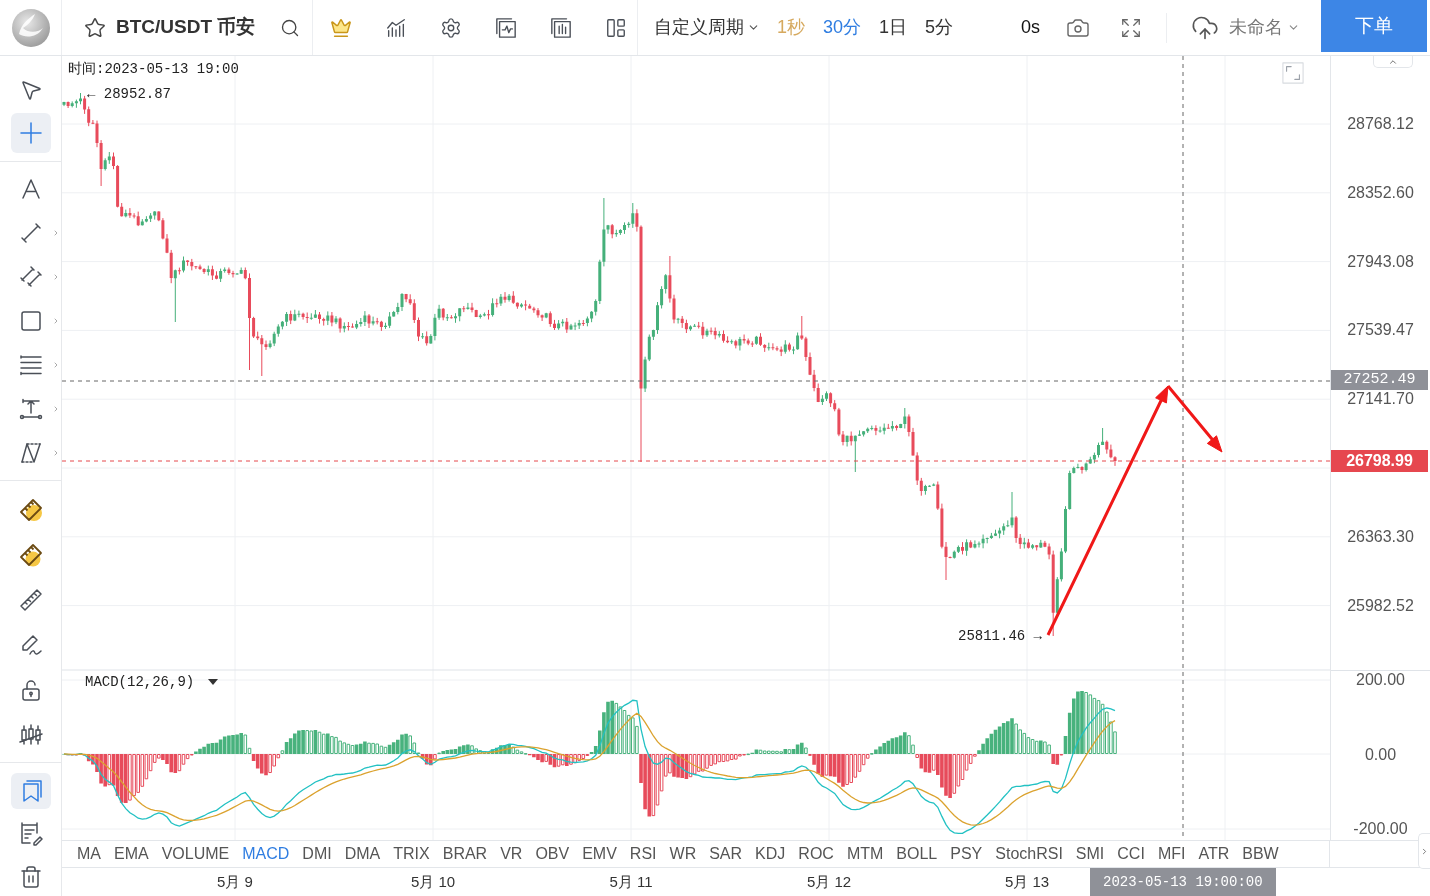 Image resolution: width=1430 pixels, height=896 pixels. Describe the element at coordinates (1380, 680) in the screenshot. I see `macd-axis-label: 200.00` at that location.